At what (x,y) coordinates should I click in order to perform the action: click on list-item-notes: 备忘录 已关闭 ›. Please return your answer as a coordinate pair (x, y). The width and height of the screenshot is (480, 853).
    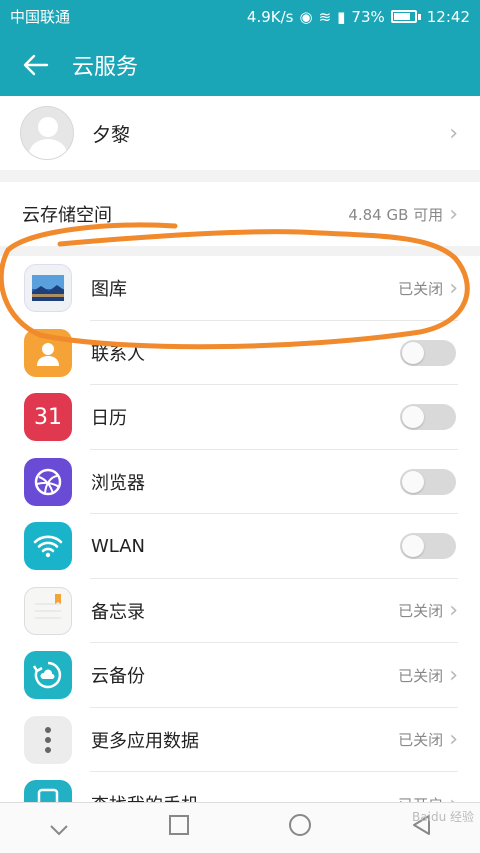
    Looking at the image, I should click on (240, 611).